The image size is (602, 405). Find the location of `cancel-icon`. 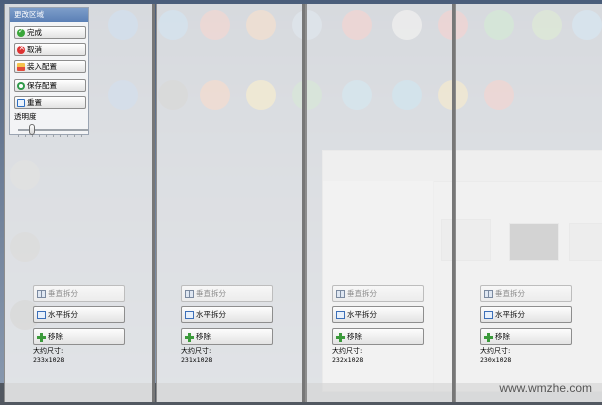

cancel-icon is located at coordinates (21, 48).